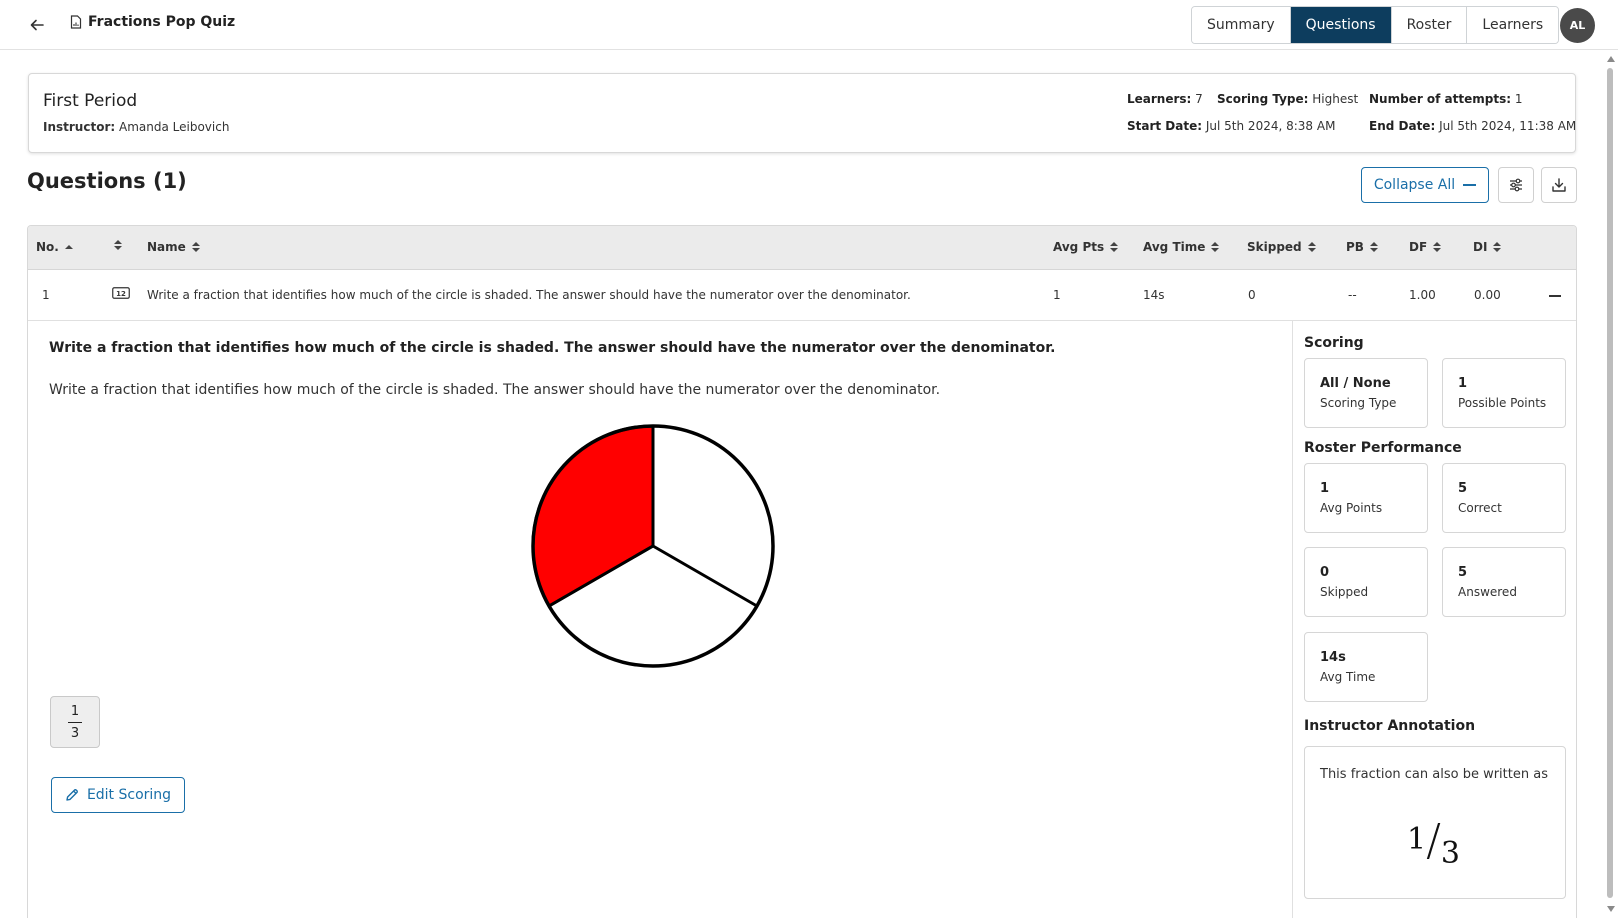 The width and height of the screenshot is (1618, 918). What do you see at coordinates (1241, 25) in the screenshot?
I see `tab-summary: Summary` at bounding box center [1241, 25].